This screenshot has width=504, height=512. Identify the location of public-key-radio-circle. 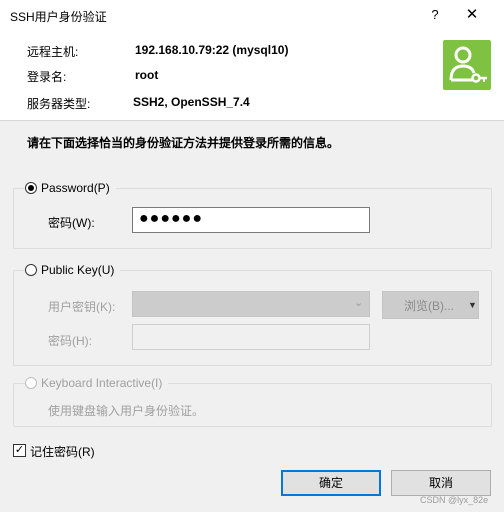
(31, 270).